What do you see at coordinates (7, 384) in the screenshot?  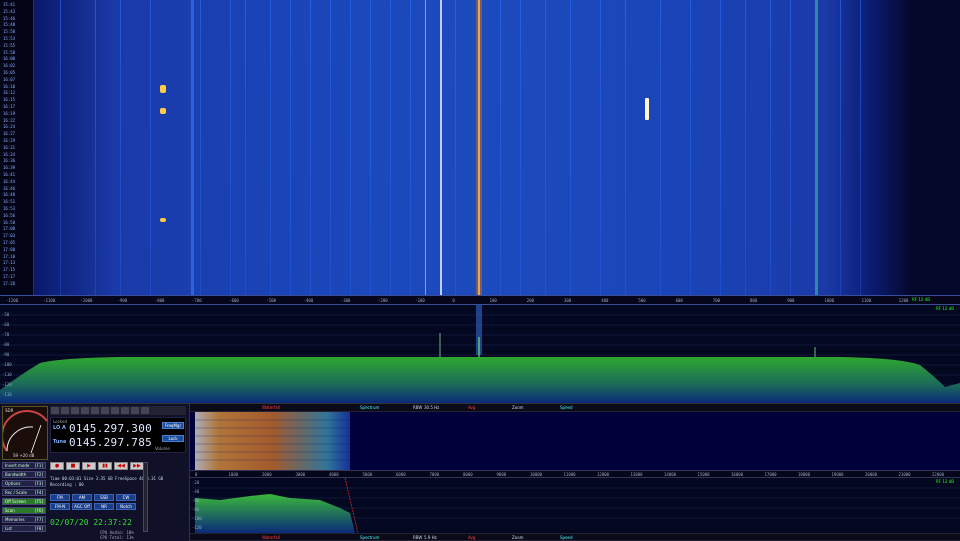 I see `db-label: -120` at bounding box center [7, 384].